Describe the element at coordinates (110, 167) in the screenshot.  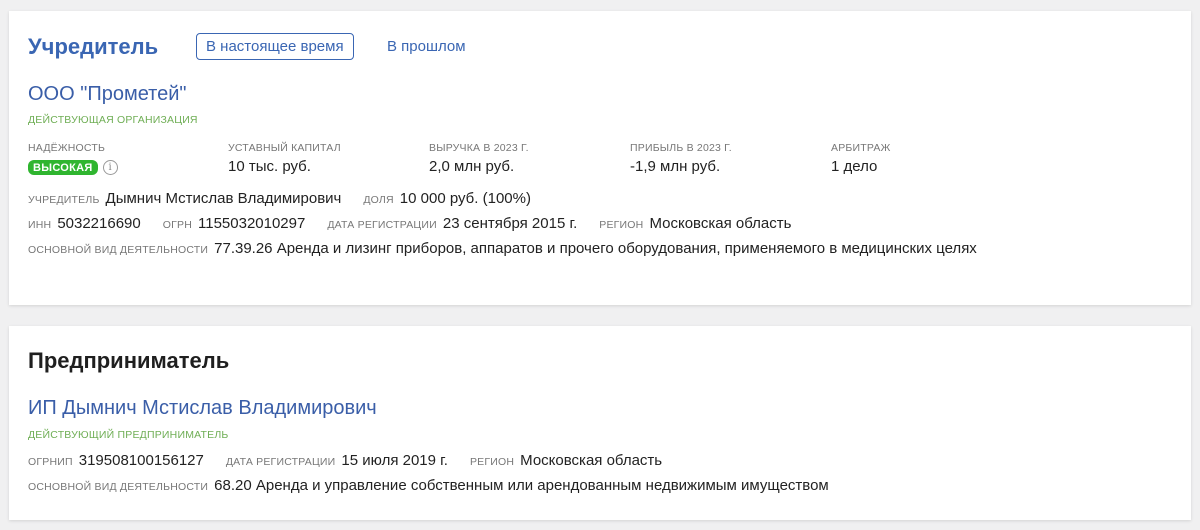
I see `info-icon: i` at that location.